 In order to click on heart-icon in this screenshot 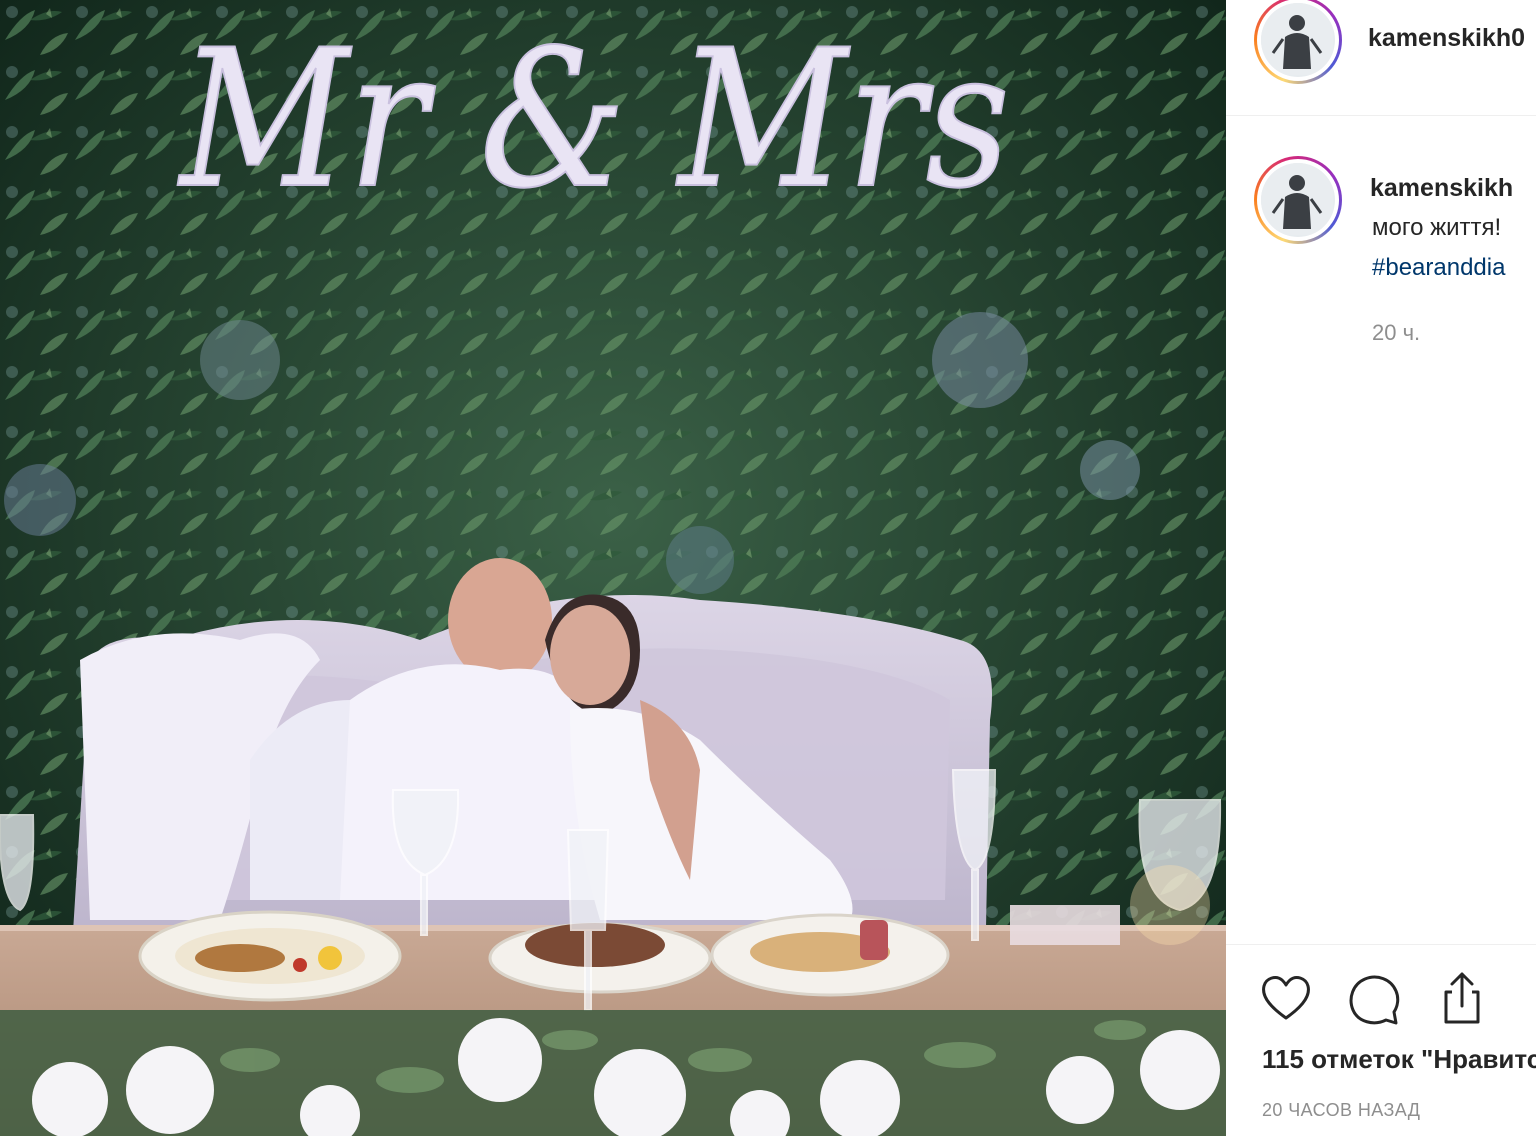, I will do `click(1286, 998)`.